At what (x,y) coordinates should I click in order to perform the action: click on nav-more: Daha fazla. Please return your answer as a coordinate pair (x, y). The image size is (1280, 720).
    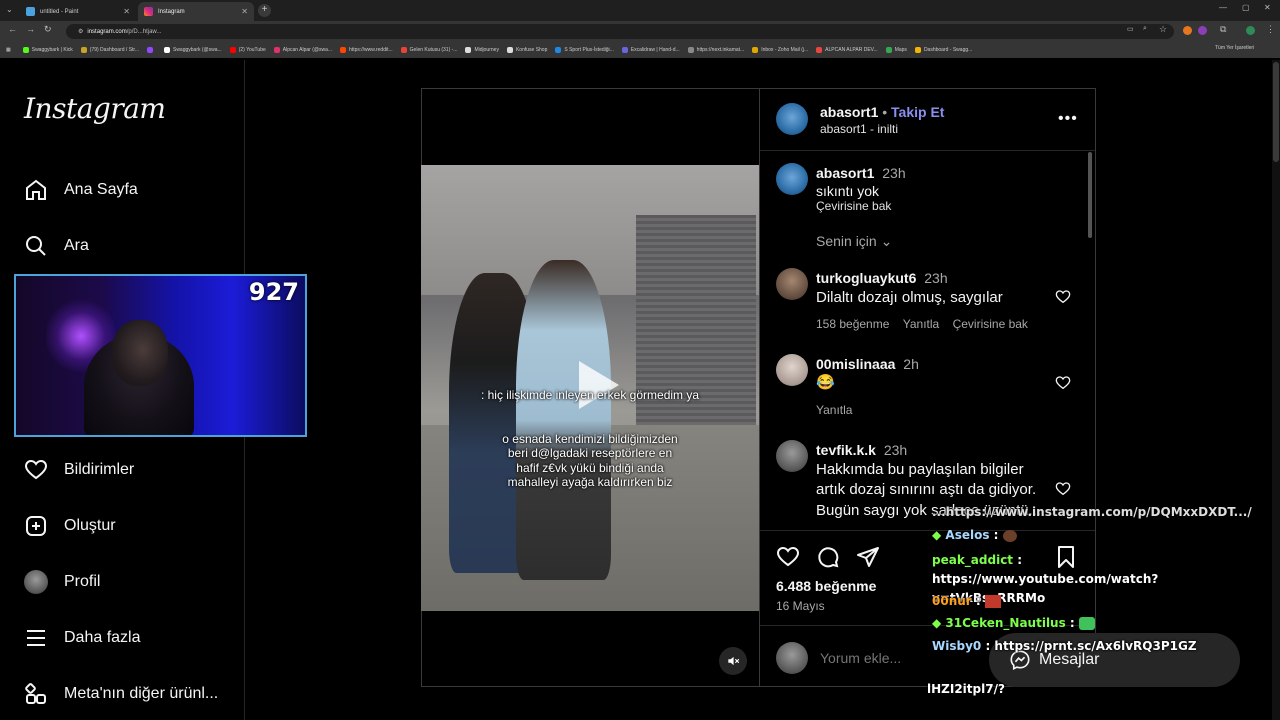
    Looking at the image, I should click on (81, 638).